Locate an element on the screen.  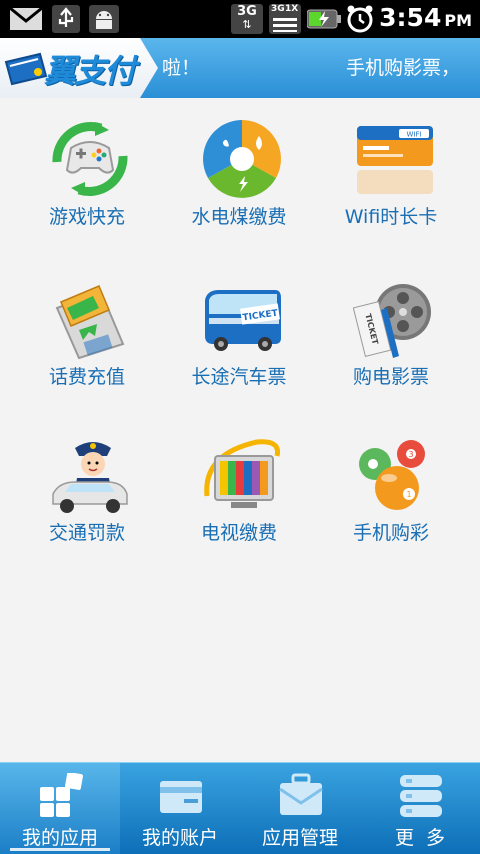
lottery-balls-icon: 3 1 is located at coordinates (394, 475).